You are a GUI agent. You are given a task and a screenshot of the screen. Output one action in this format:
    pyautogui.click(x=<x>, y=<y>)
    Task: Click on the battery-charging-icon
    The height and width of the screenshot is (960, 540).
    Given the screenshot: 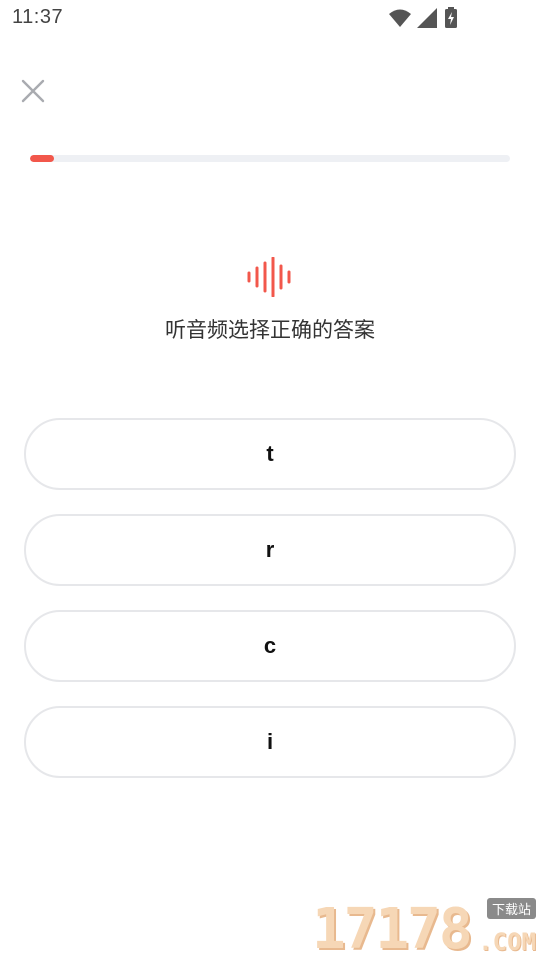 What is the action you would take?
    pyautogui.click(x=451, y=17)
    